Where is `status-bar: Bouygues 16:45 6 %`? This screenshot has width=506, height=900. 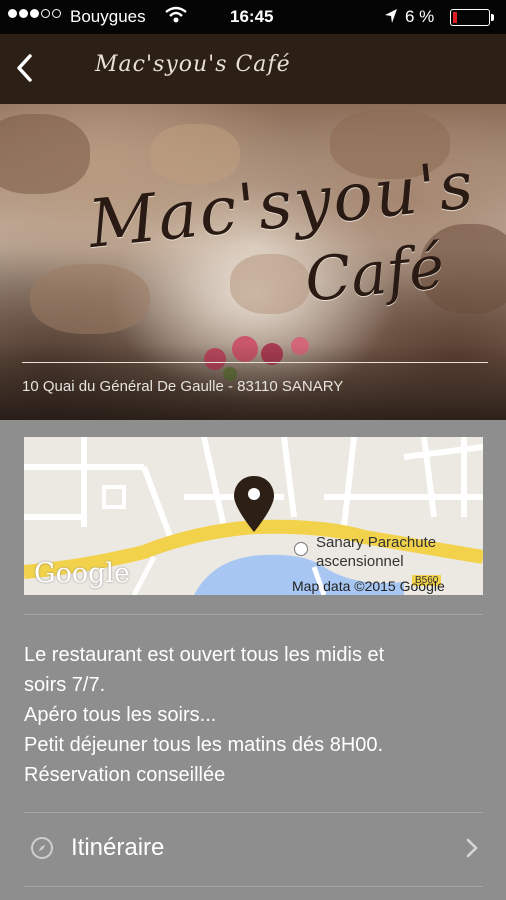
status-bar: Bouygues 16:45 6 % is located at coordinates (253, 17).